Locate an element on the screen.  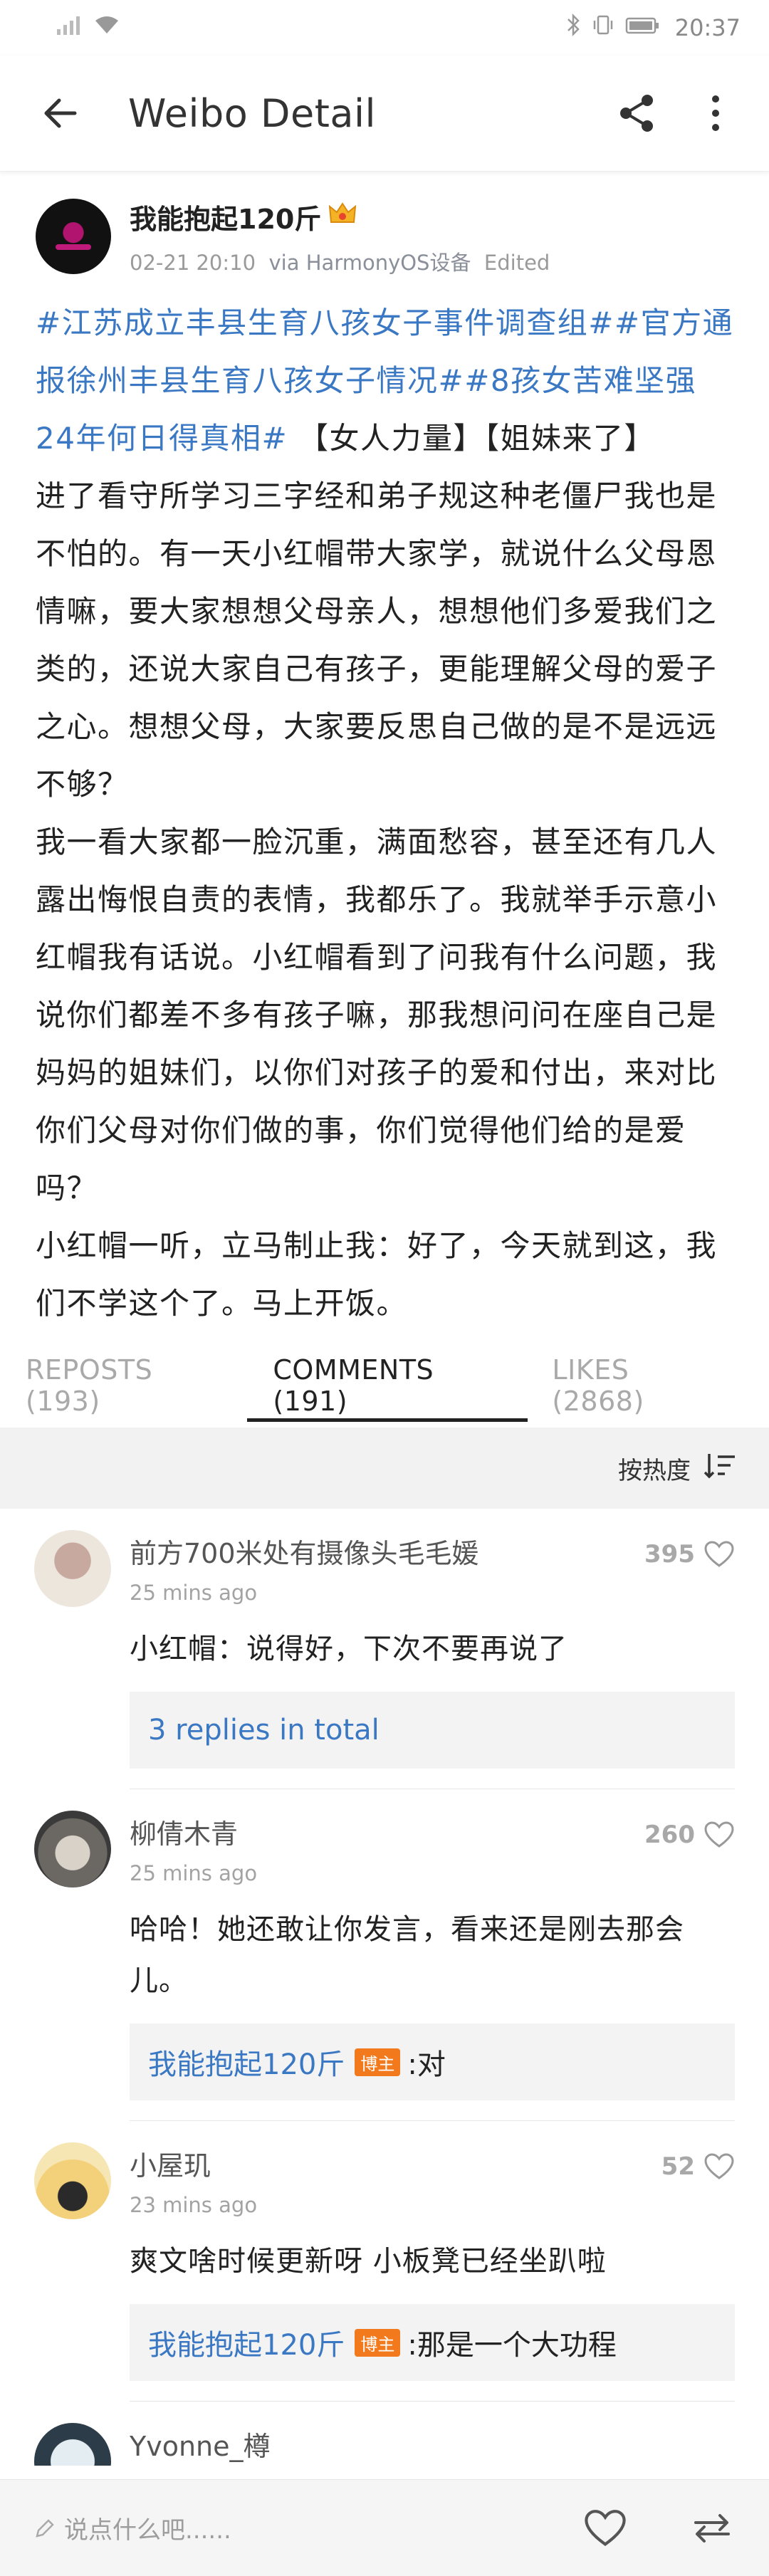
comment-text: 爽文啥时候更新呀 小板凳已经坐趴啦 is located at coordinates (368, 2261).